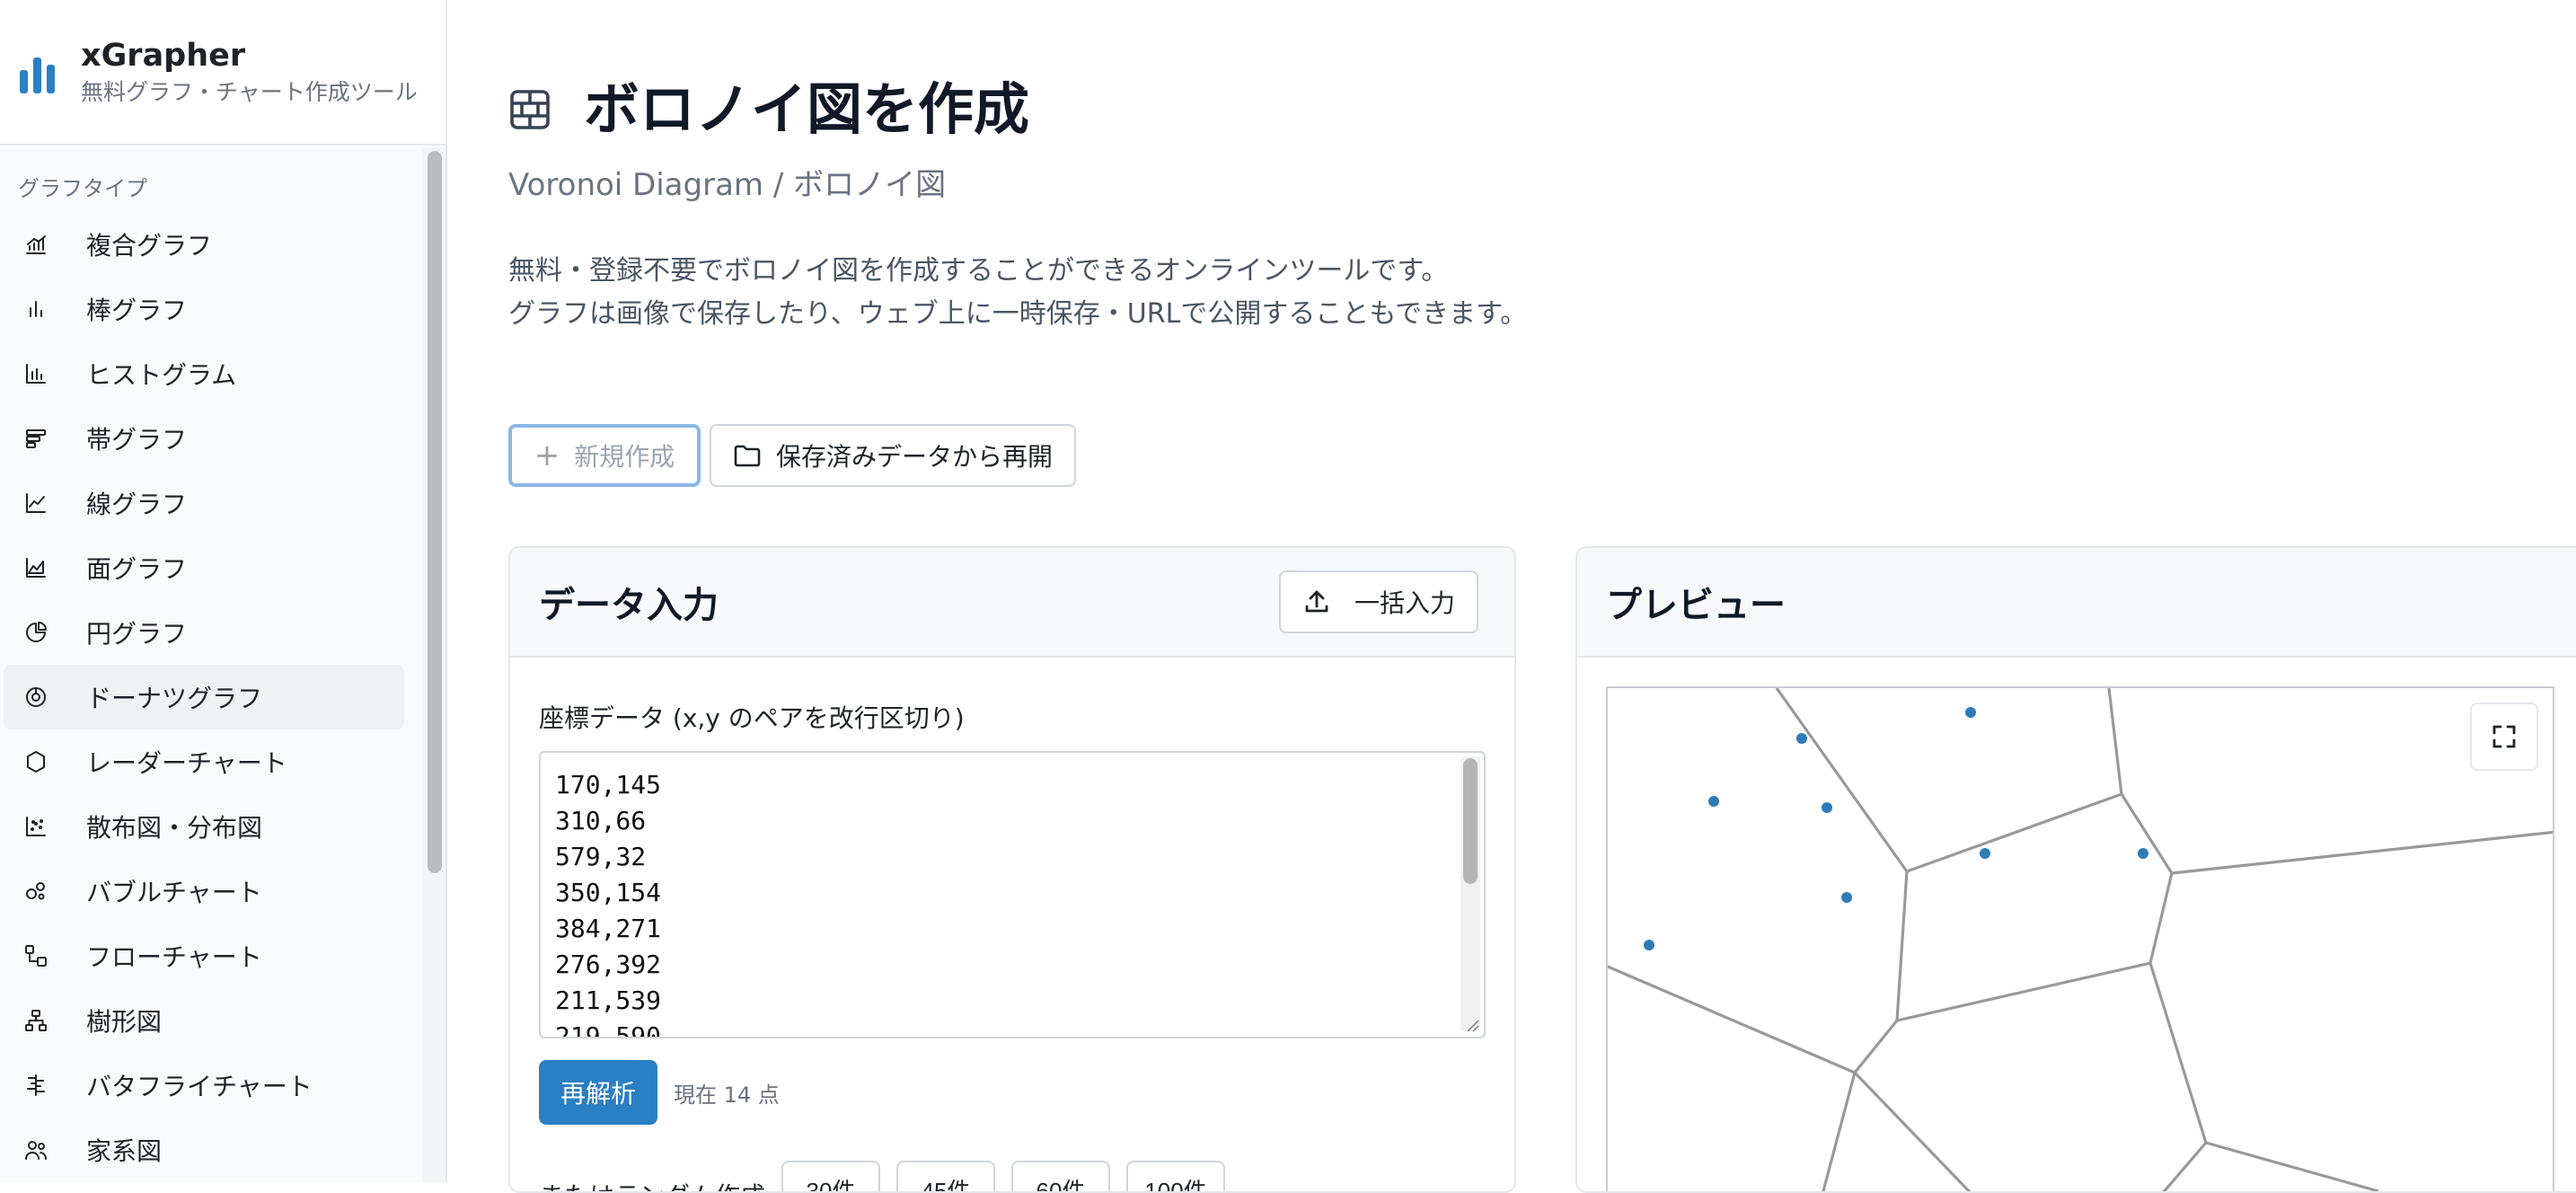 The image size is (2576, 1193). What do you see at coordinates (174, 699) in the screenshot?
I see `sidebar-item-label: ドーナツグラフ` at bounding box center [174, 699].